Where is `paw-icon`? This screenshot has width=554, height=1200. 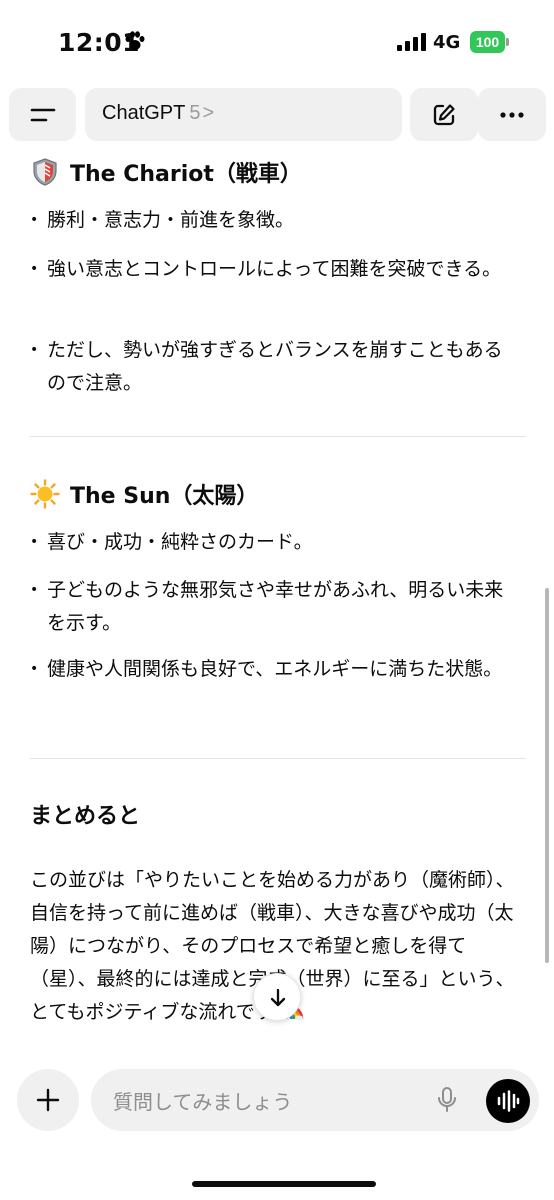 paw-icon is located at coordinates (135, 40).